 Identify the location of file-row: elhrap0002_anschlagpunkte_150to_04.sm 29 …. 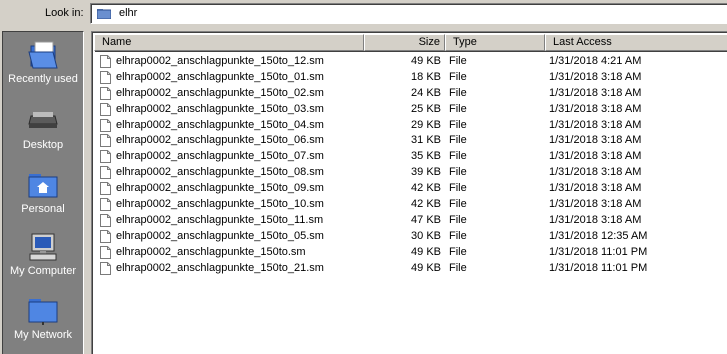
(410, 126).